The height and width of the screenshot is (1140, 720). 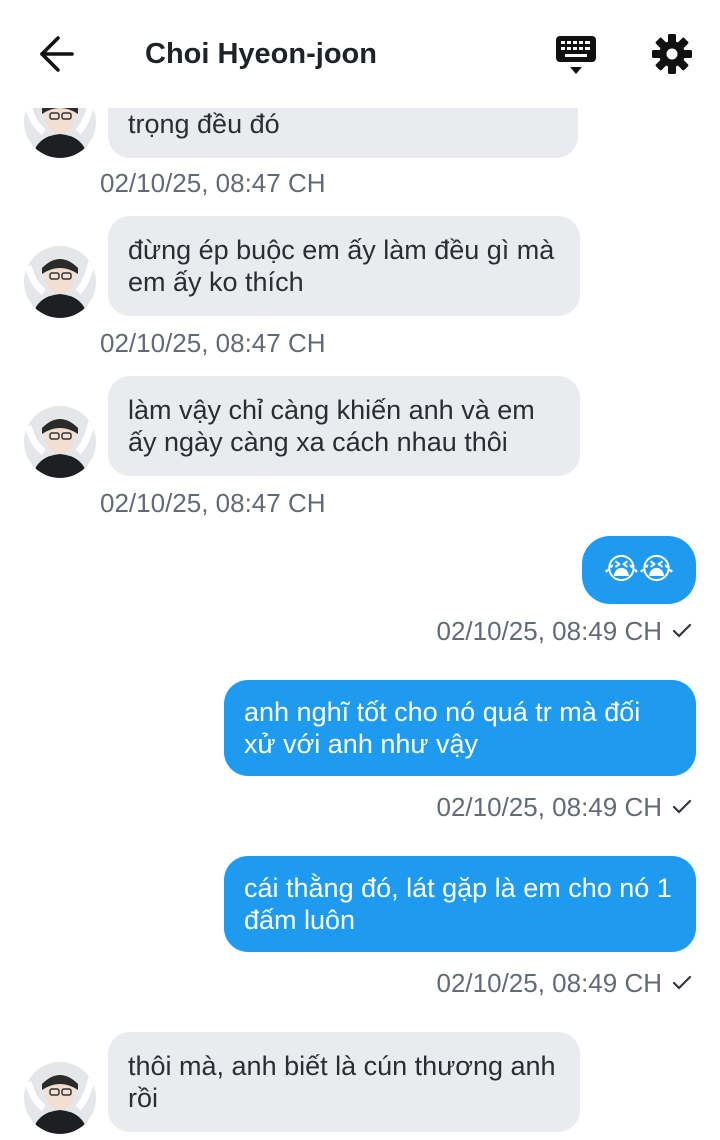 I want to click on message-bubble-incoming: thôi mà, anh biết là cún thương anh rồi, so click(x=344, y=1082).